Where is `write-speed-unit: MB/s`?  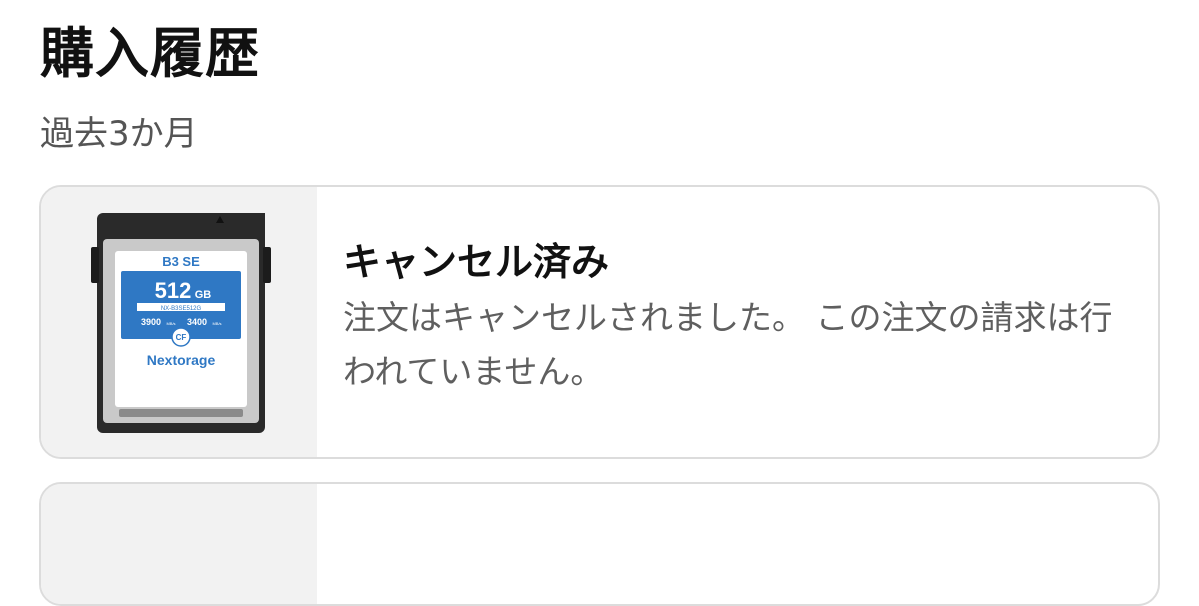
write-speed-unit: MB/s is located at coordinates (216, 323).